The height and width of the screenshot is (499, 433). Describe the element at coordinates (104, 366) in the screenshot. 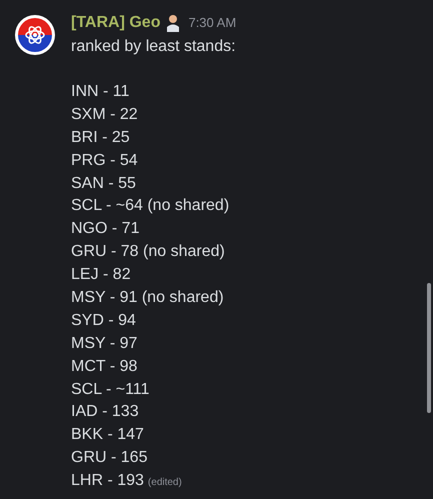

I see `message-line: MCT - 98` at that location.